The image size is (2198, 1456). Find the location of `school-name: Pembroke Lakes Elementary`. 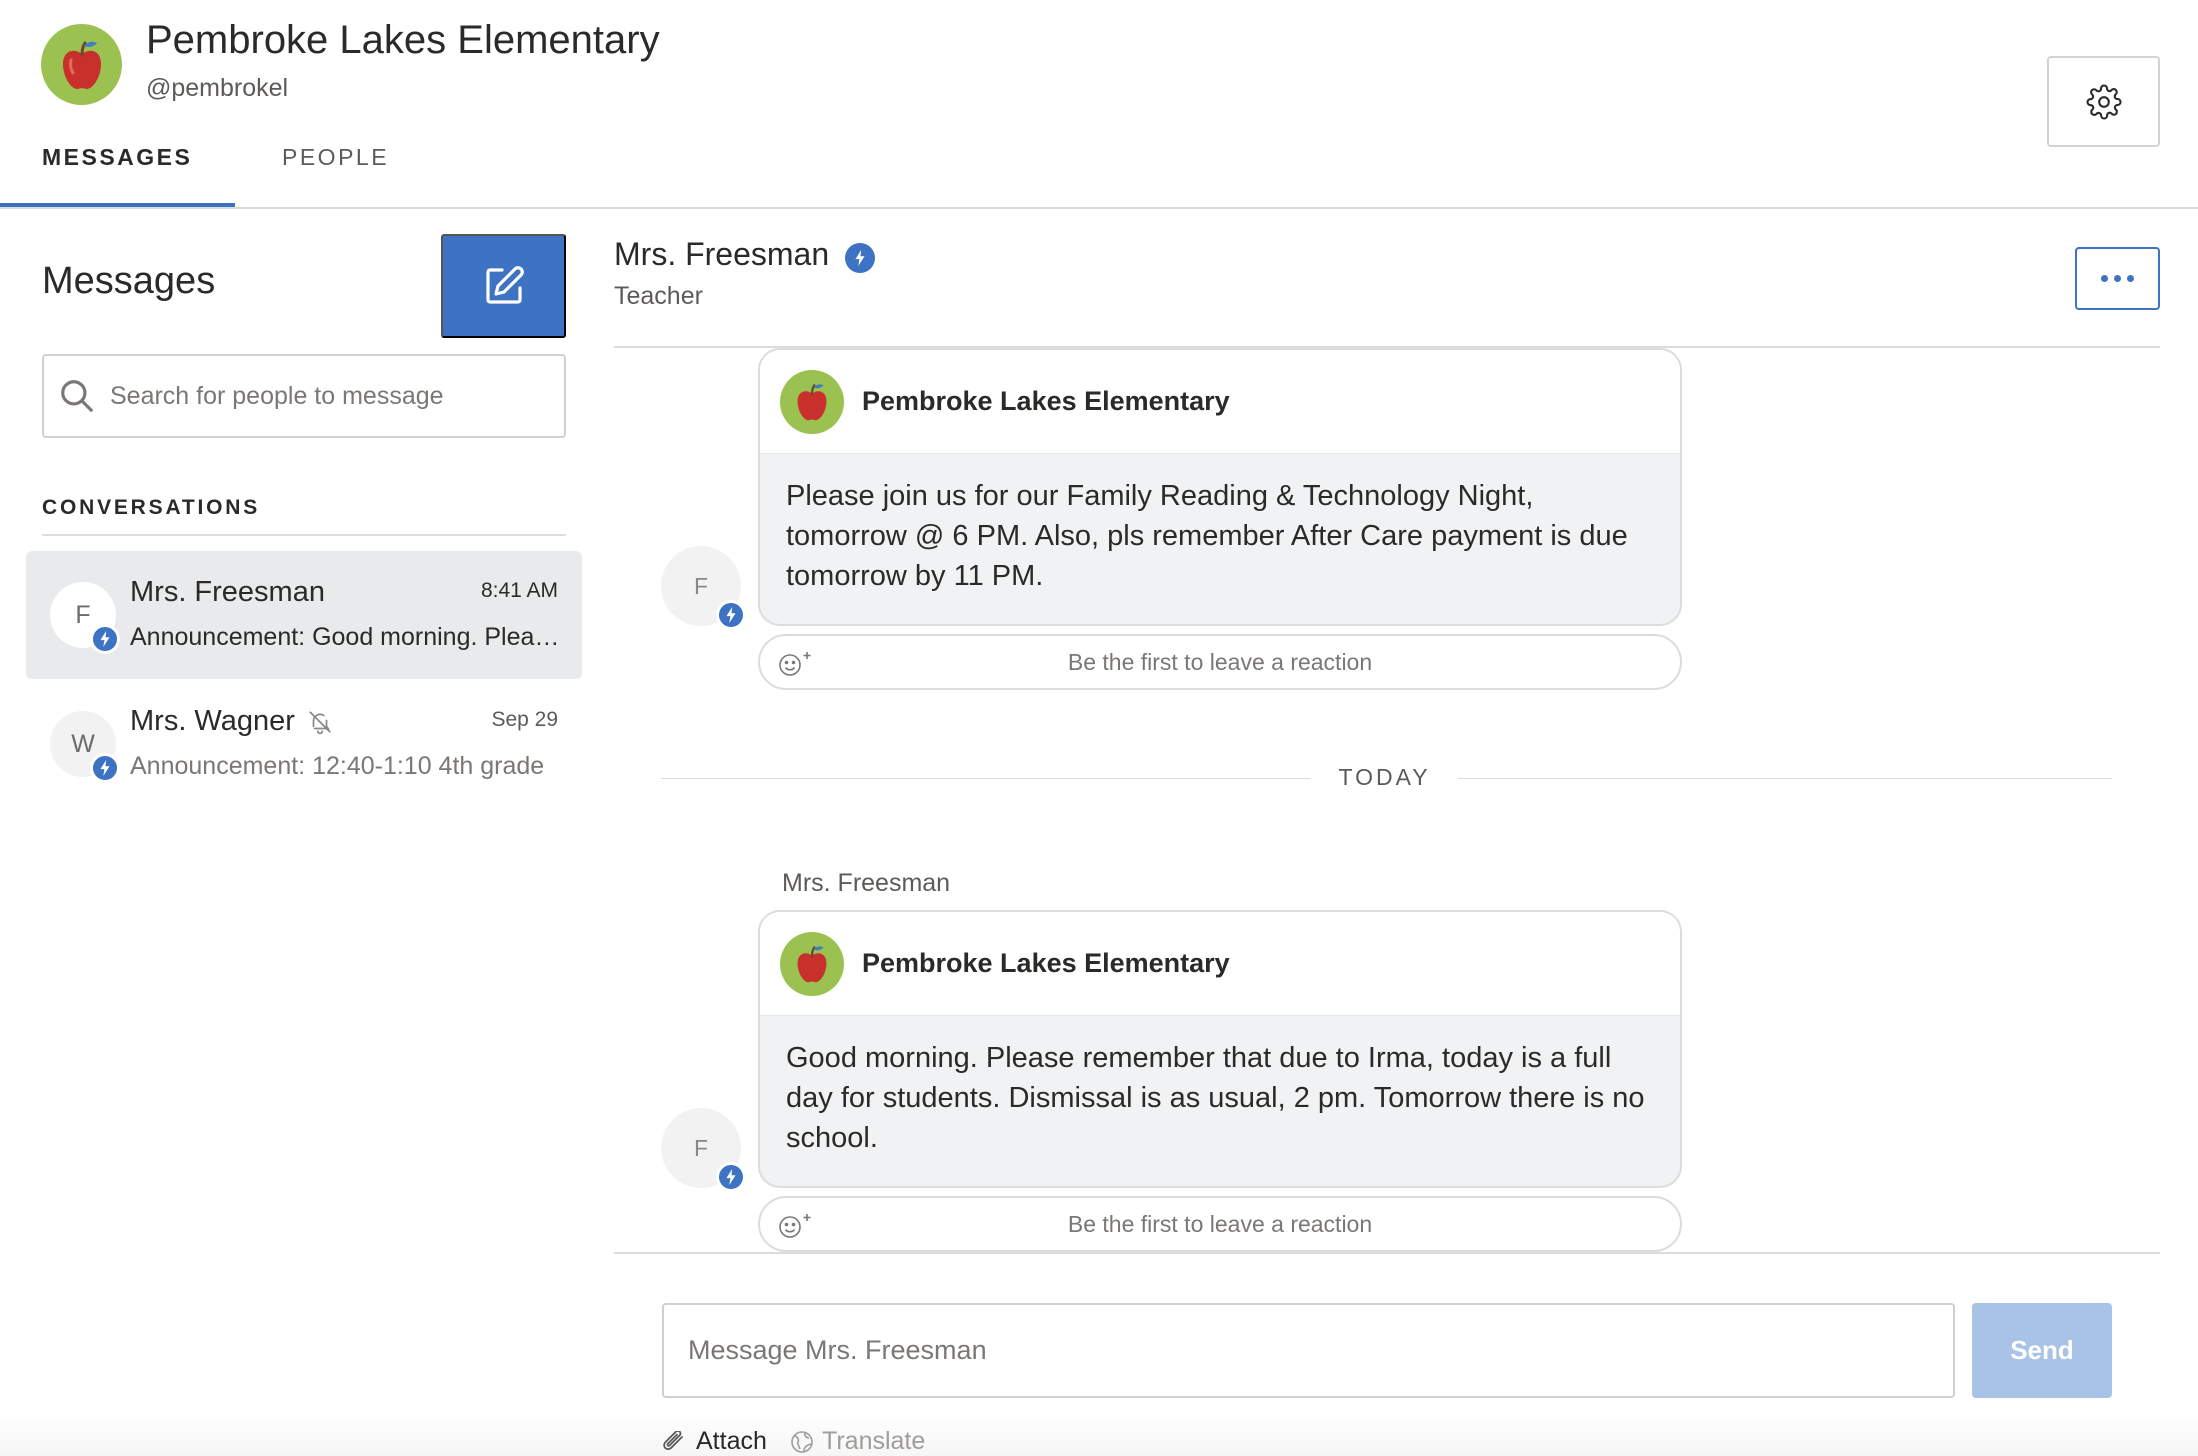

school-name: Pembroke Lakes Elementary is located at coordinates (403, 40).